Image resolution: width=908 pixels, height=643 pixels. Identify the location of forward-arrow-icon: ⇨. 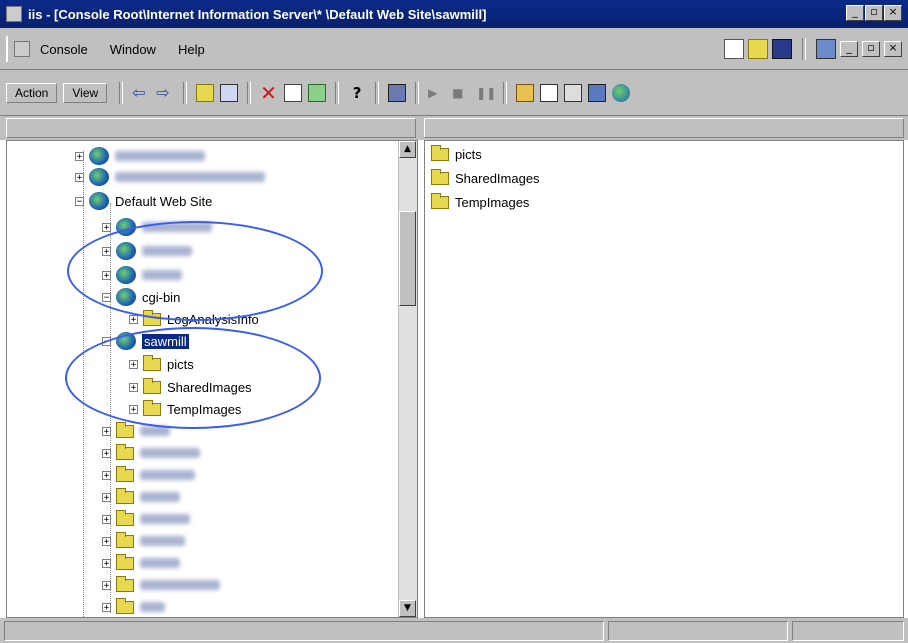
(165, 93).